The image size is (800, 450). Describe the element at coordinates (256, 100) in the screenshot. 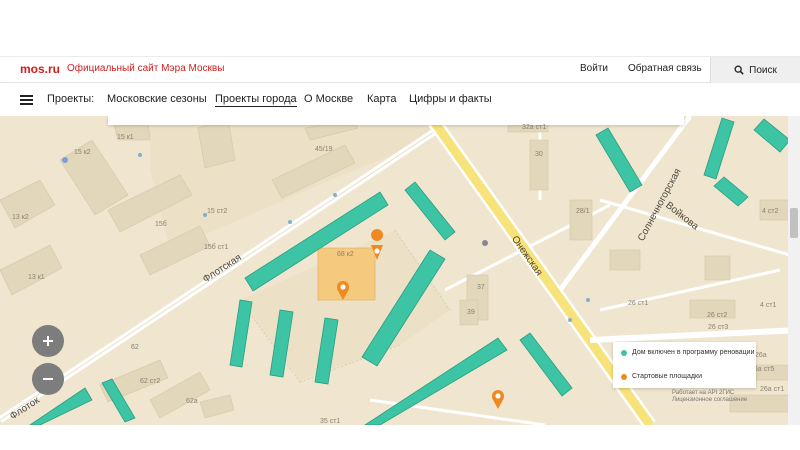

I see `nav-item-city-projects: Проекты города` at that location.